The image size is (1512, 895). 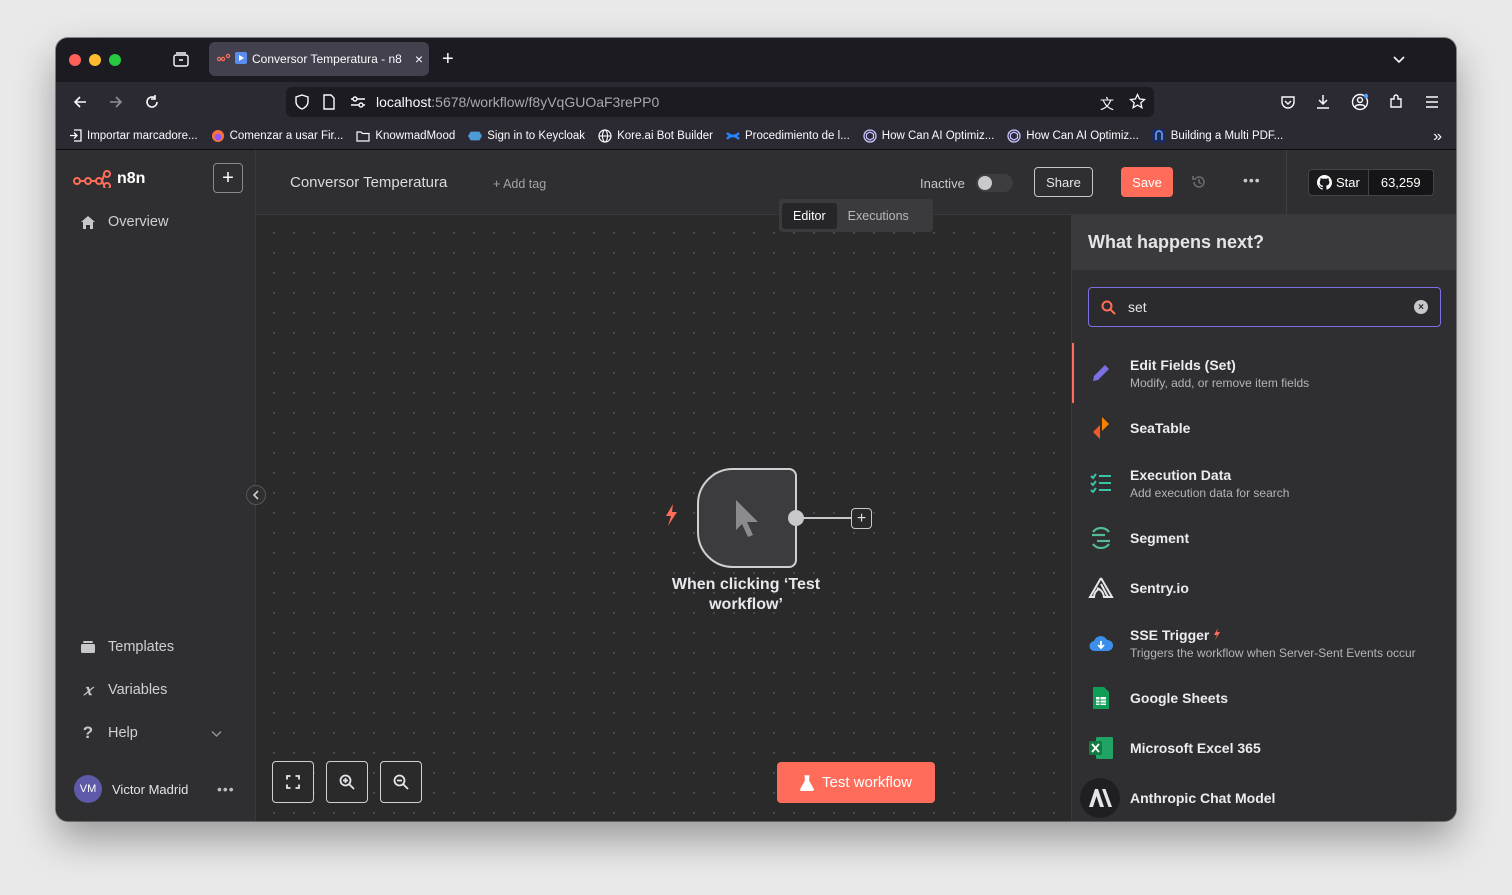 What do you see at coordinates (878, 216) in the screenshot?
I see `tab-executions: Executions` at bounding box center [878, 216].